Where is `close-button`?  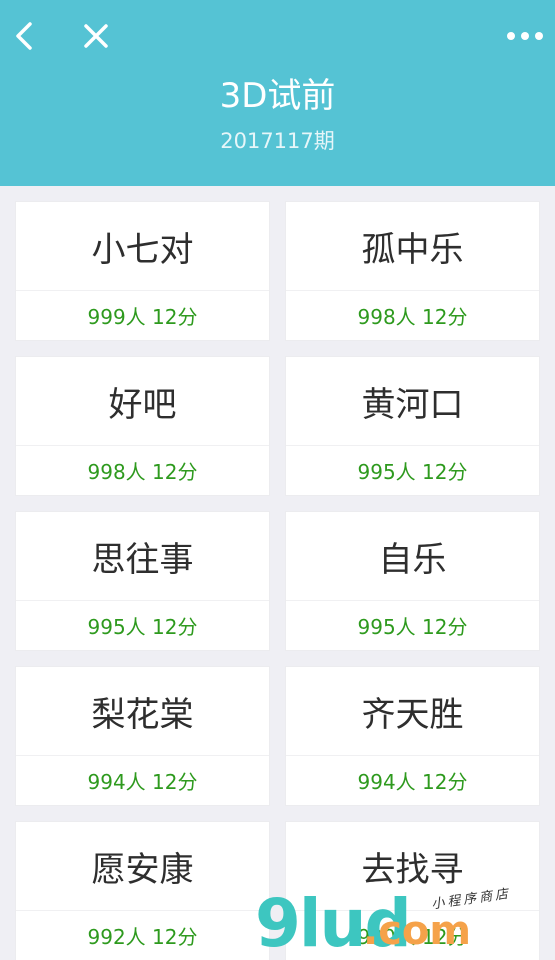
close-button is located at coordinates (96, 36).